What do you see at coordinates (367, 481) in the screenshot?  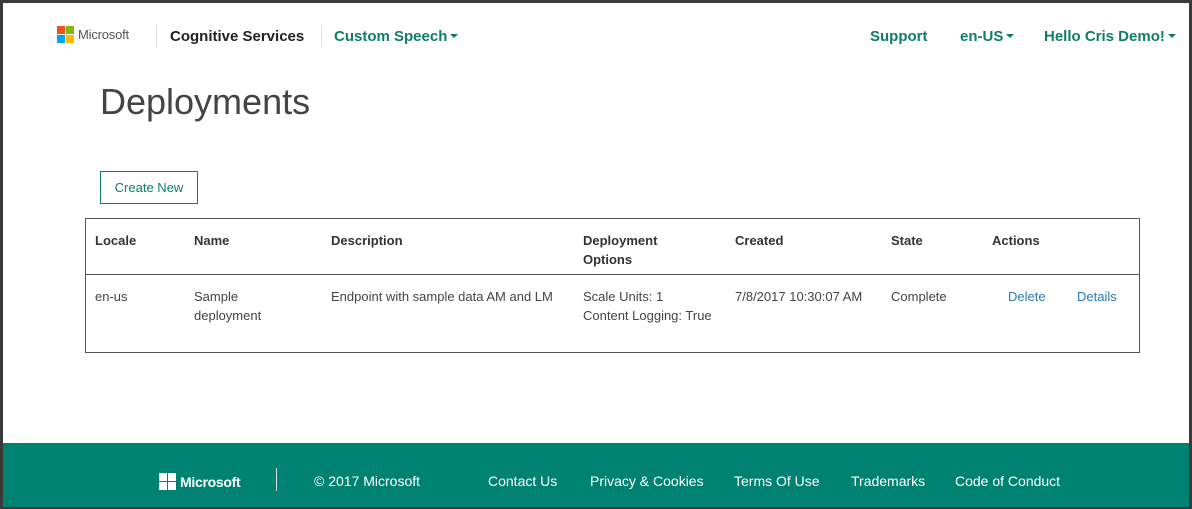 I see `copyright-text: © 2017 Microsoft` at bounding box center [367, 481].